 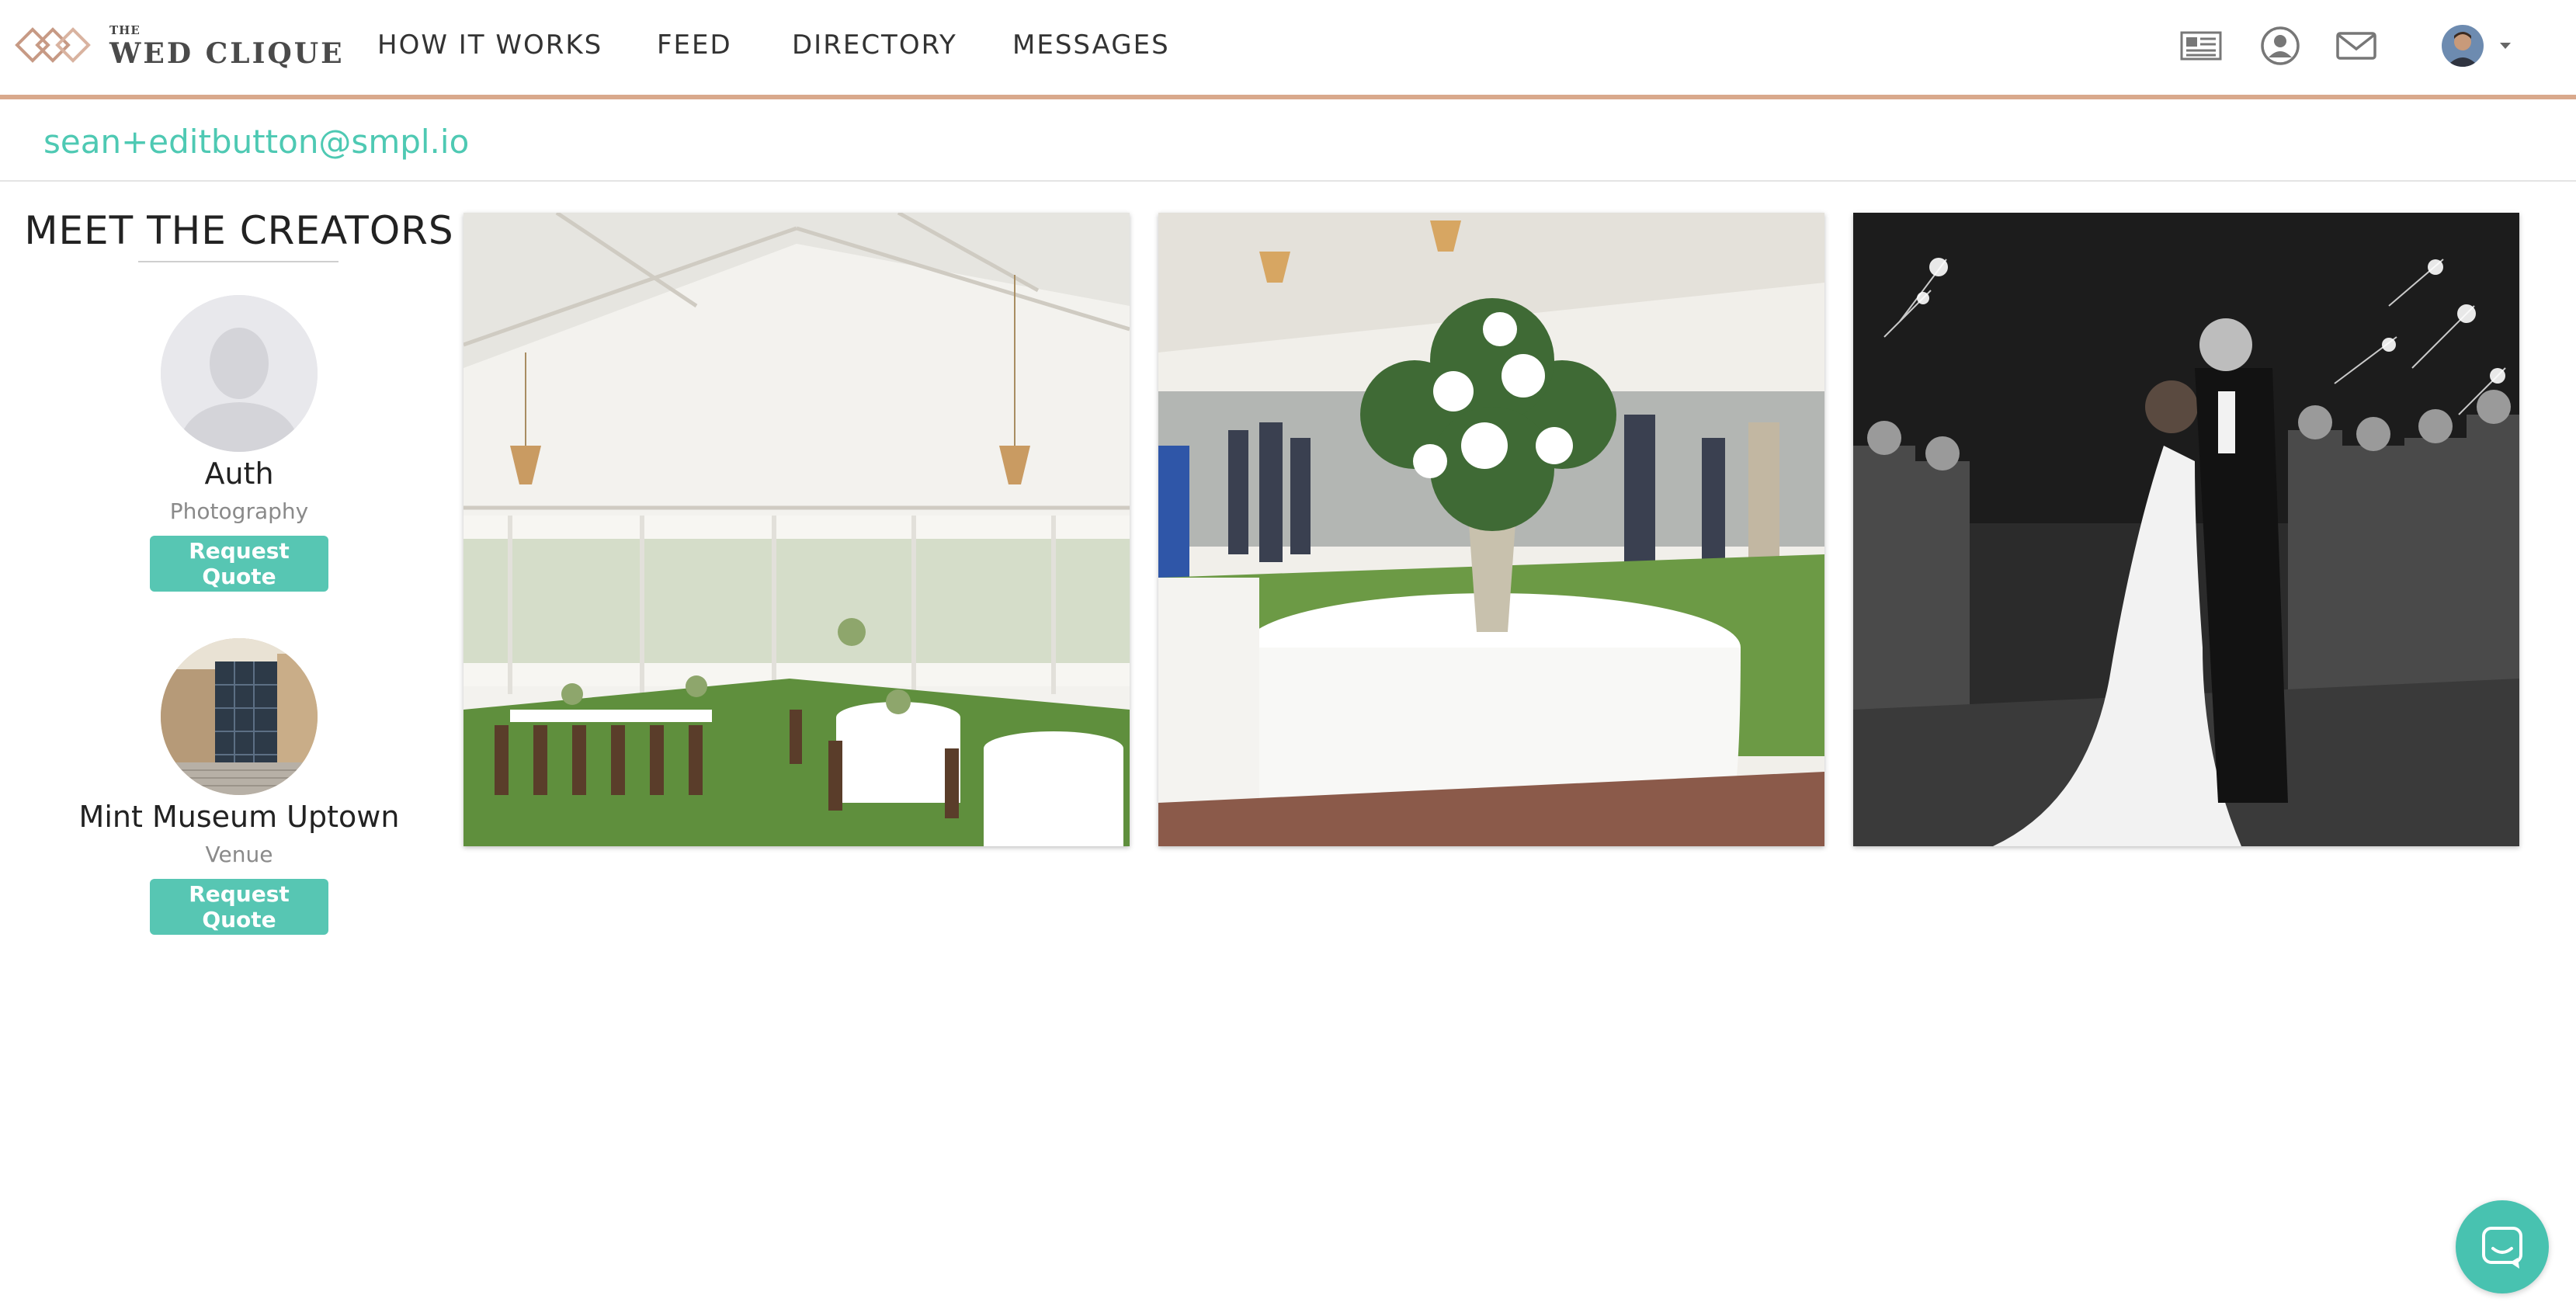 I want to click on logo: THE WED CLIQUE, so click(x=178, y=47).